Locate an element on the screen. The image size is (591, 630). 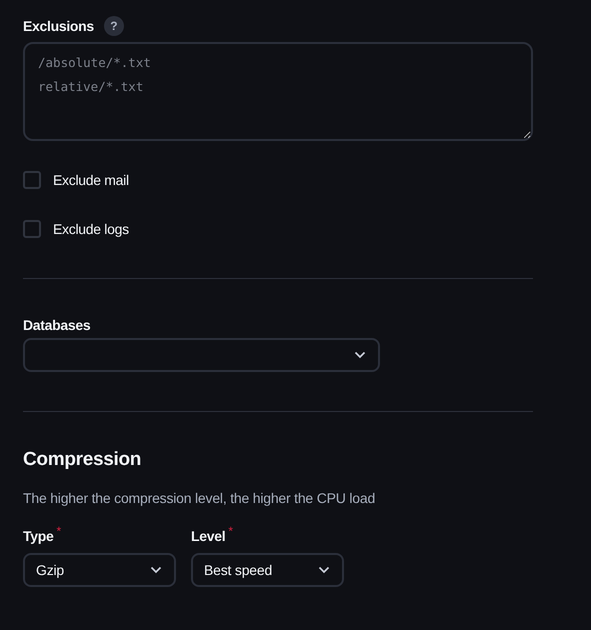
field-label: Type is located at coordinates (38, 536).